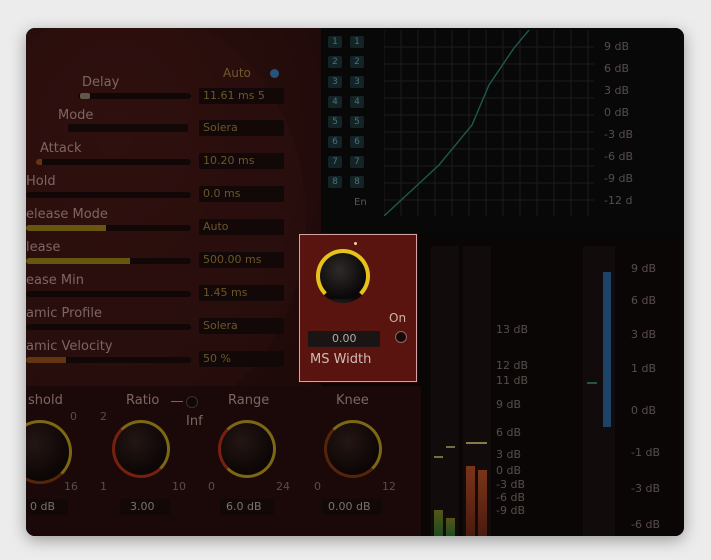  I want to click on band-4-a-button: 4, so click(335, 102).